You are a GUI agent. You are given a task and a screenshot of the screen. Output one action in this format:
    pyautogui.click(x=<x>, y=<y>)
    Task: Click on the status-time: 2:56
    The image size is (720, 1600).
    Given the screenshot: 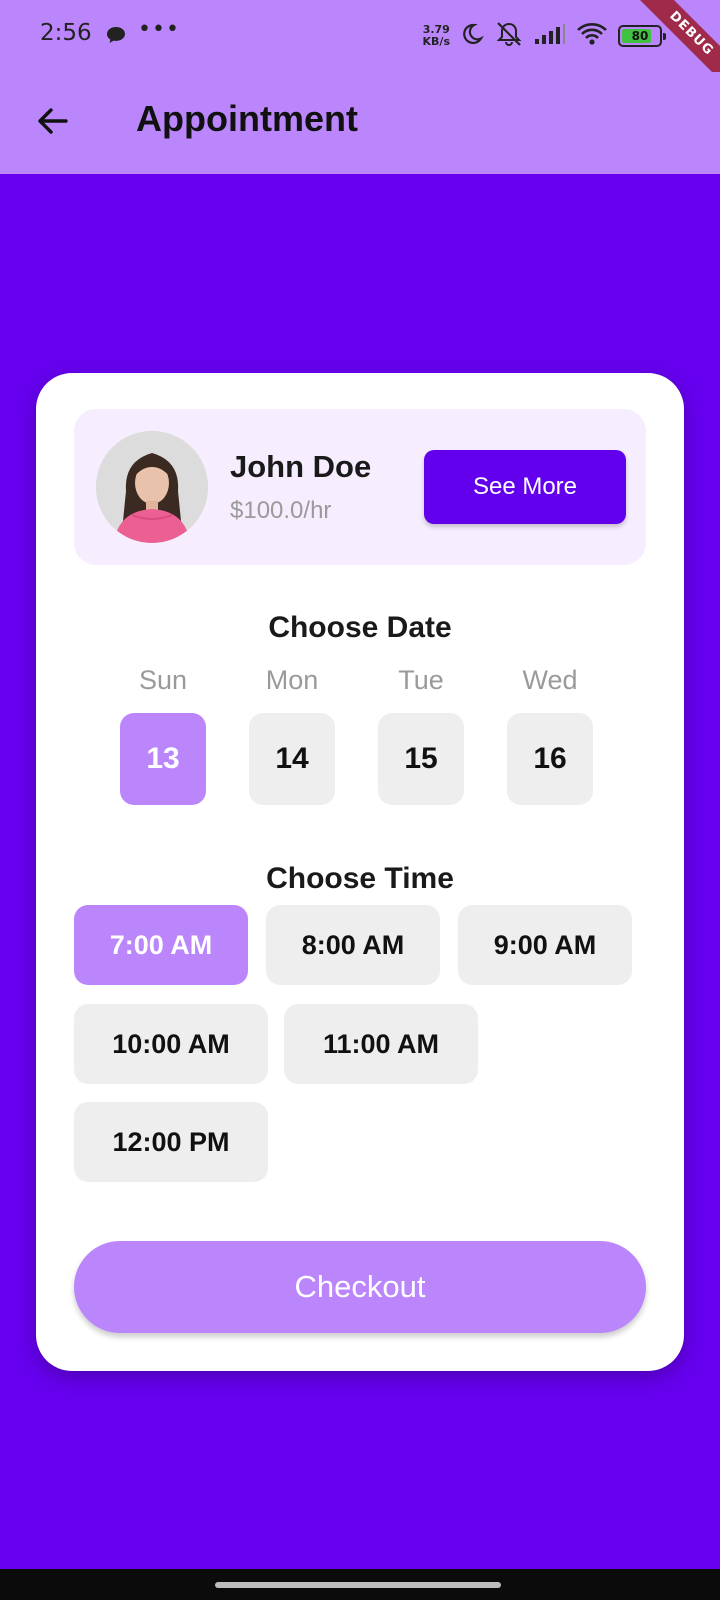 What is the action you would take?
    pyautogui.click(x=66, y=33)
    